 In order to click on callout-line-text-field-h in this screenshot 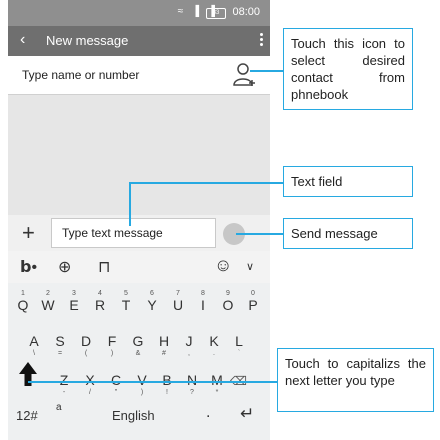, I will do `click(206, 183)`.